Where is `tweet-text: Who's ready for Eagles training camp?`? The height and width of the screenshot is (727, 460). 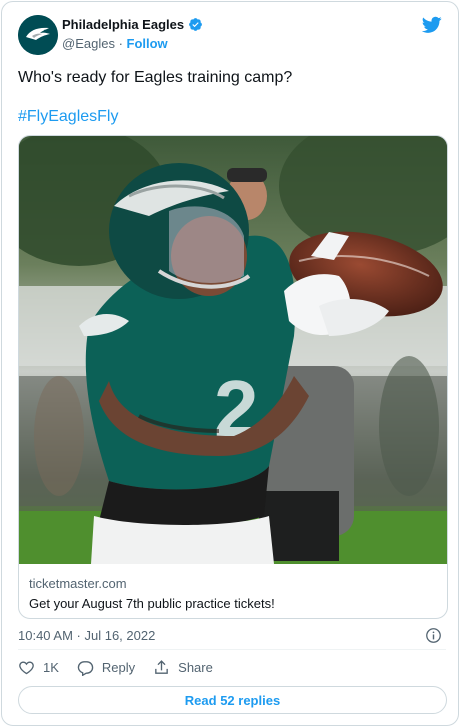 tweet-text: Who's ready for Eagles training camp? is located at coordinates (155, 77).